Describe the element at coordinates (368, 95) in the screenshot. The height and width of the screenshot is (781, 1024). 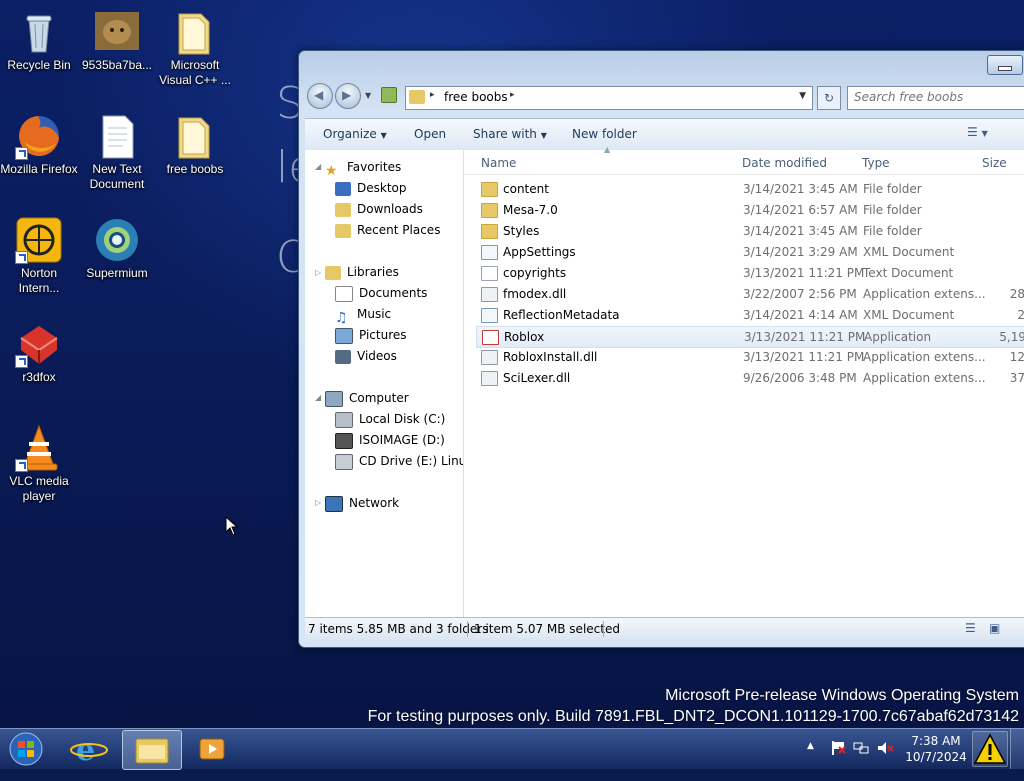
I see `recent-pages-dropdown: ▼` at that location.